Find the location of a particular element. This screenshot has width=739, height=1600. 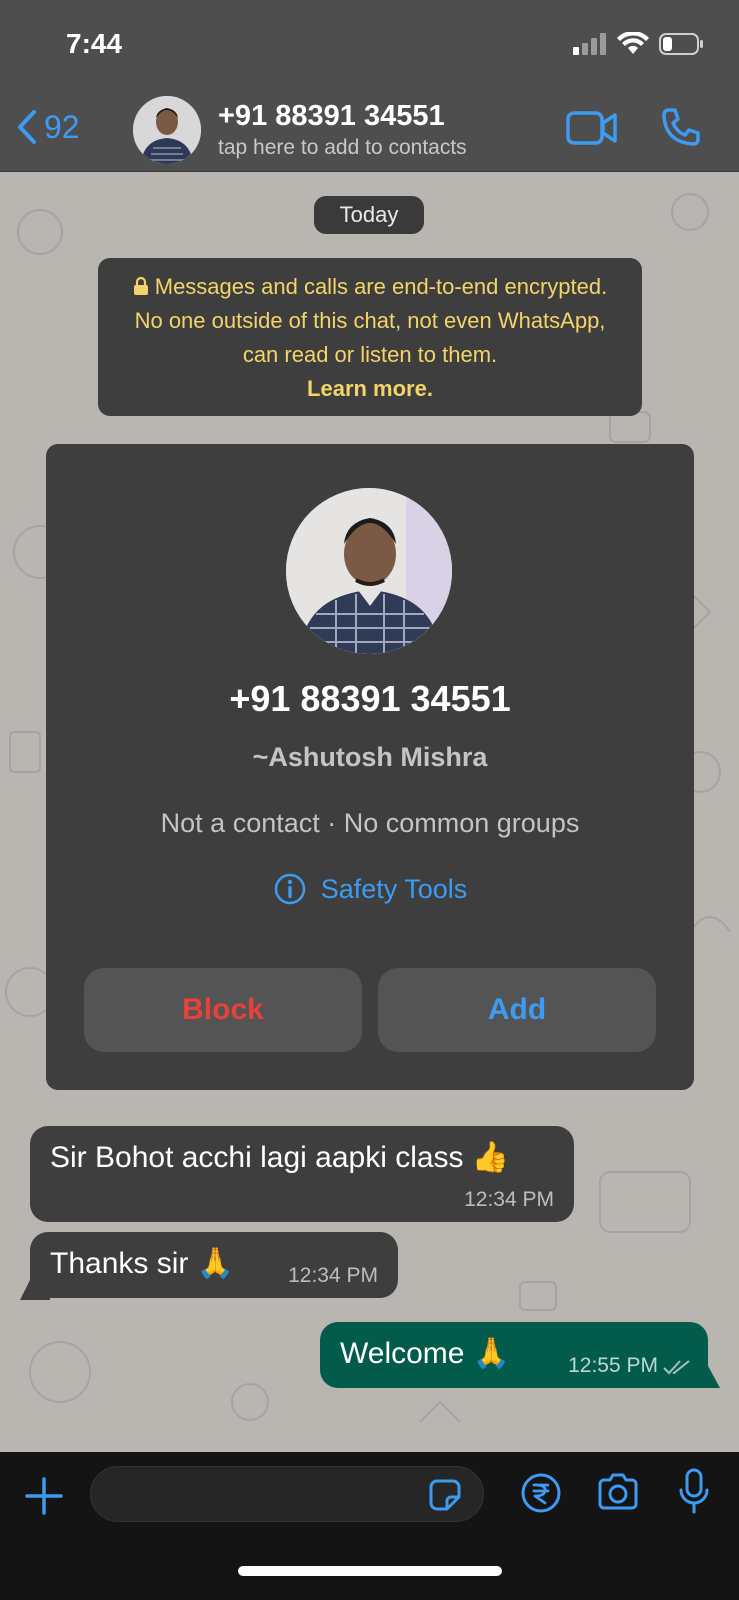

payment-rupee-icon is located at coordinates (541, 1493).